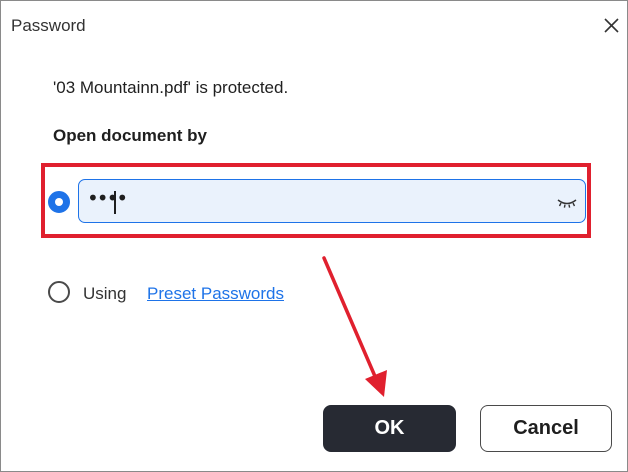  What do you see at coordinates (59, 292) in the screenshot?
I see `preset-passwords-radio` at bounding box center [59, 292].